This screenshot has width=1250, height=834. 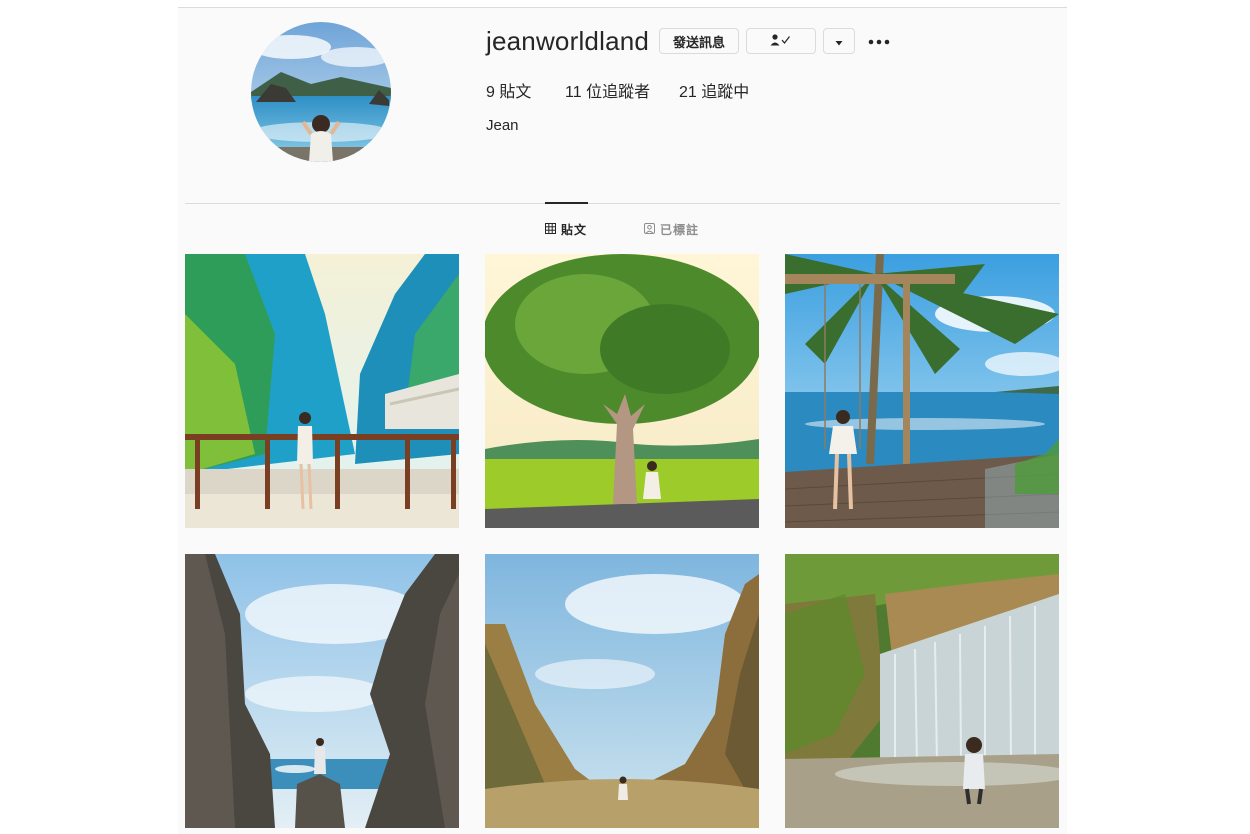 I want to click on caret-down-icon, so click(x=839, y=41).